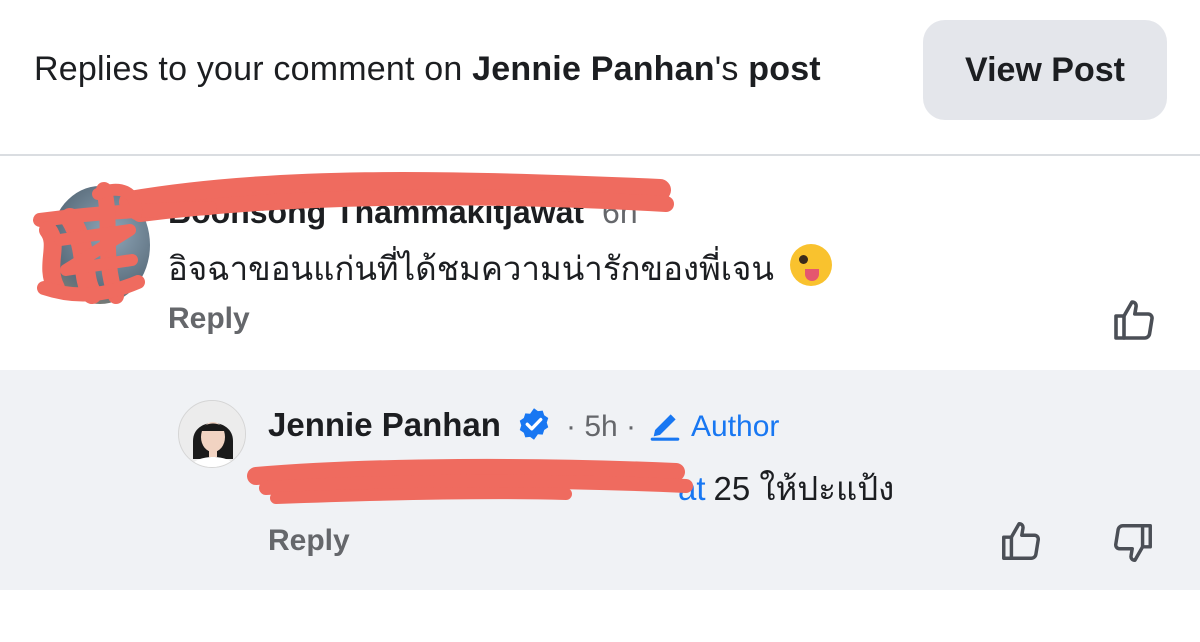 The image size is (1200, 642). Describe the element at coordinates (692, 488) in the screenshot. I see `mention-link: at` at that location.